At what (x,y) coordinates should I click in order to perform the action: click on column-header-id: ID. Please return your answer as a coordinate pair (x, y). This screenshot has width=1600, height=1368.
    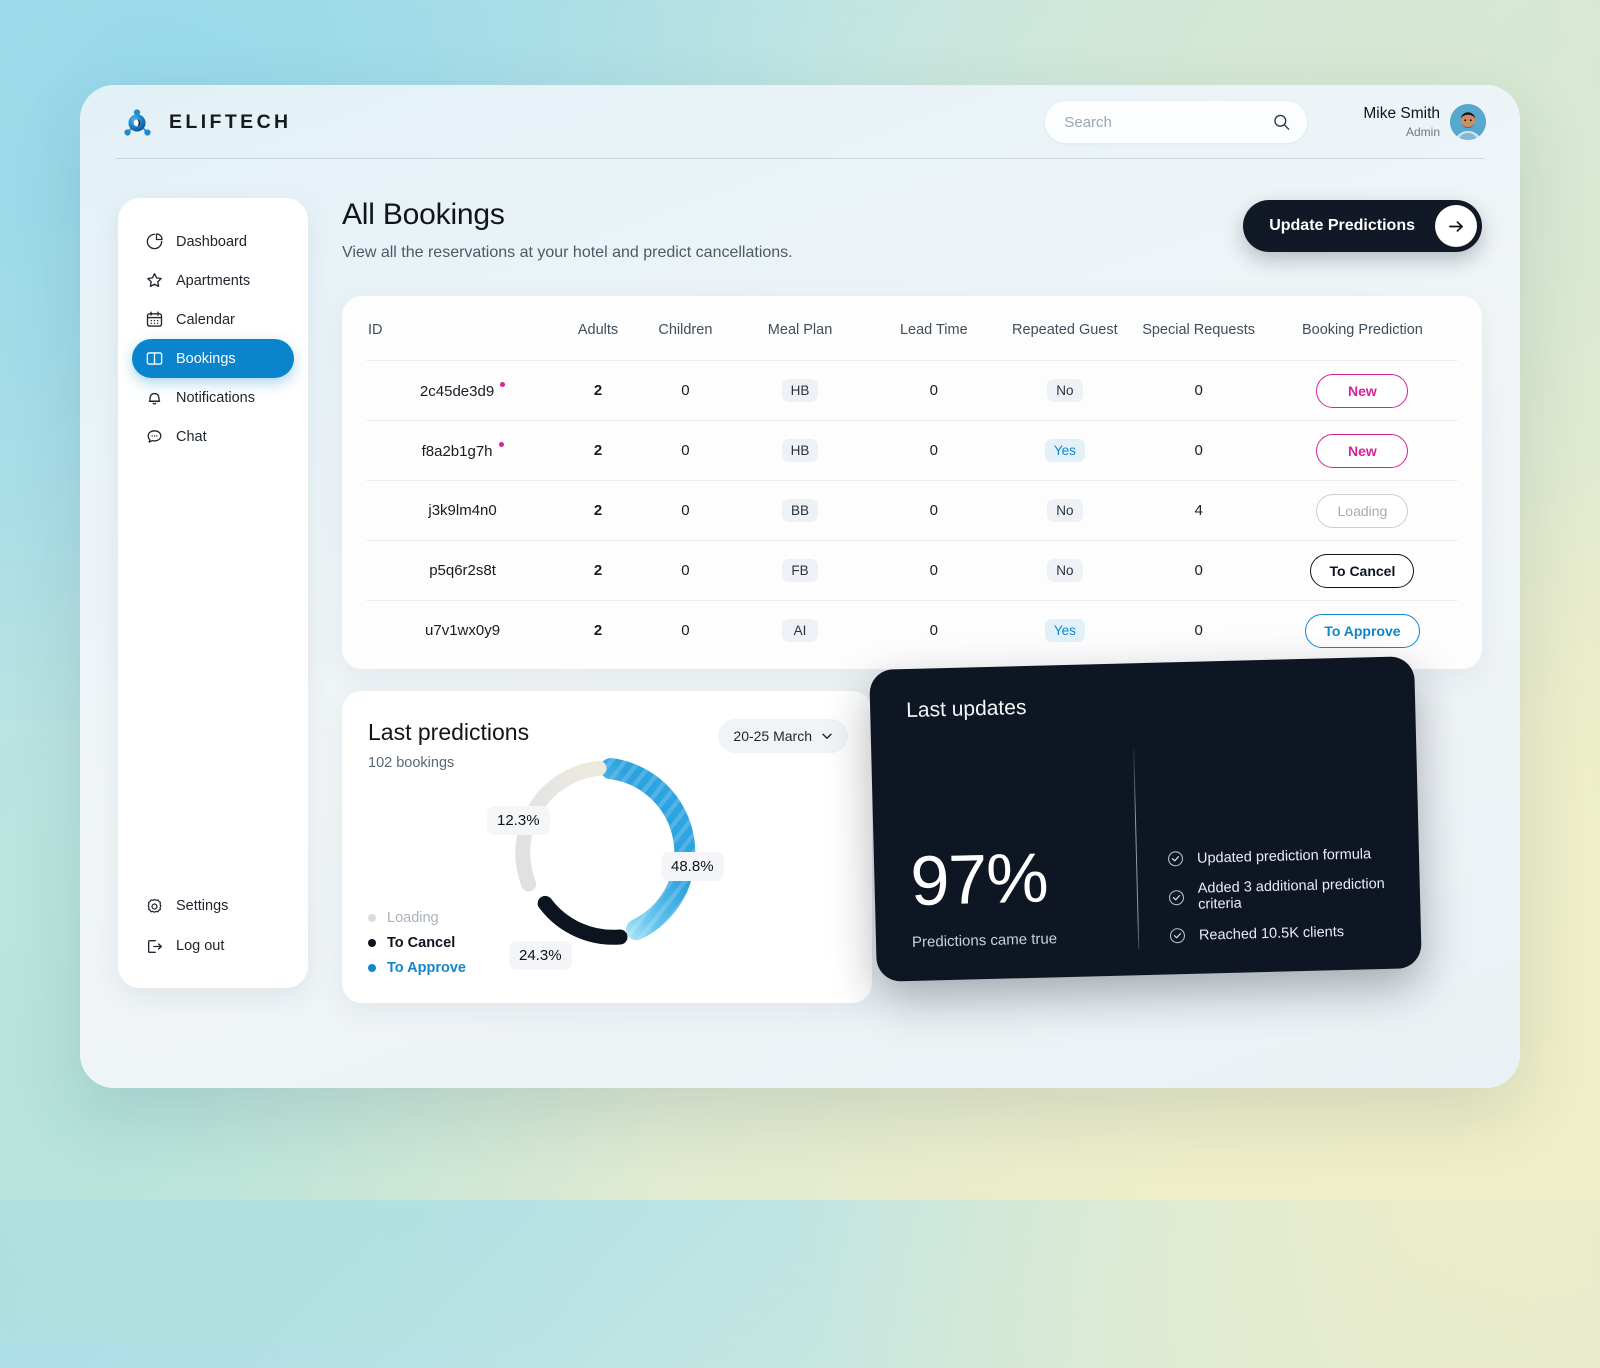
    Looking at the image, I should click on (375, 330).